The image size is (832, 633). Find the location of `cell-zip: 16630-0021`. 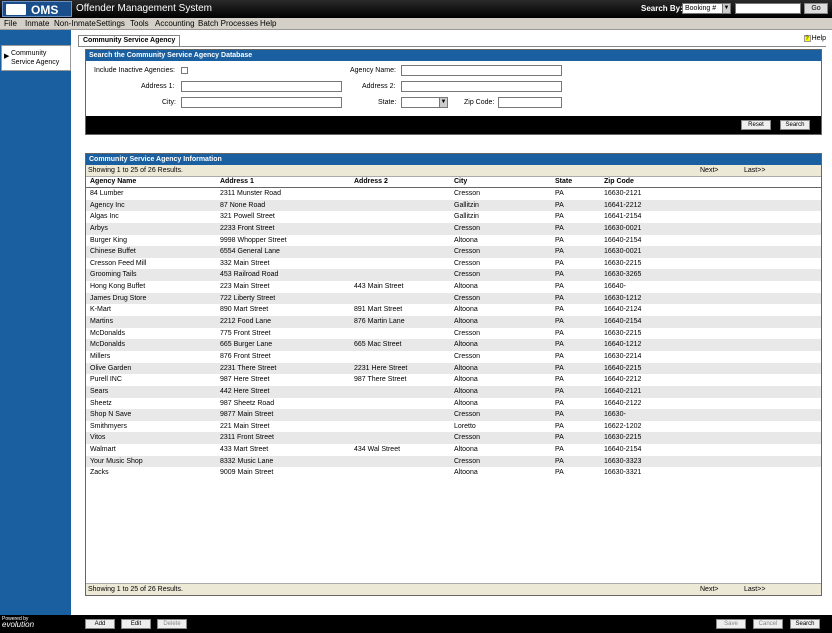

cell-zip: 16630-0021 is located at coordinates (623, 252).